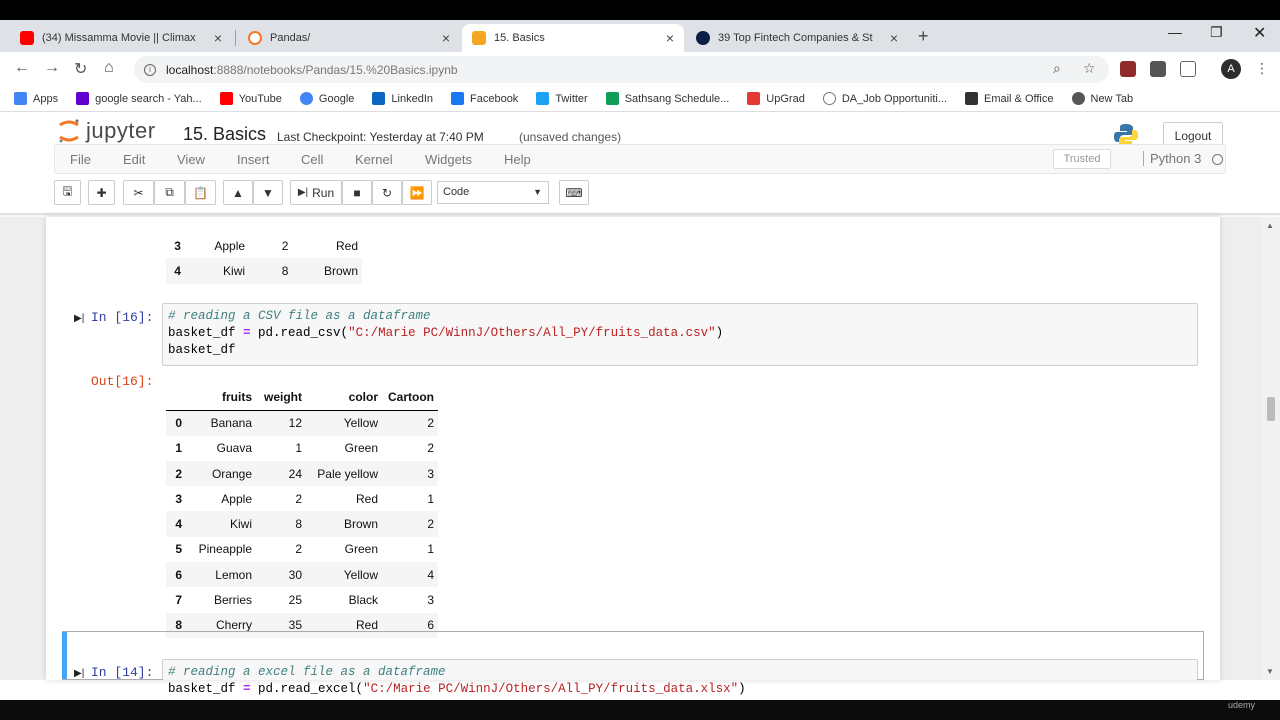 This screenshot has height=720, width=1280. Describe the element at coordinates (306, 98) in the screenshot. I see `google-icon` at that location.